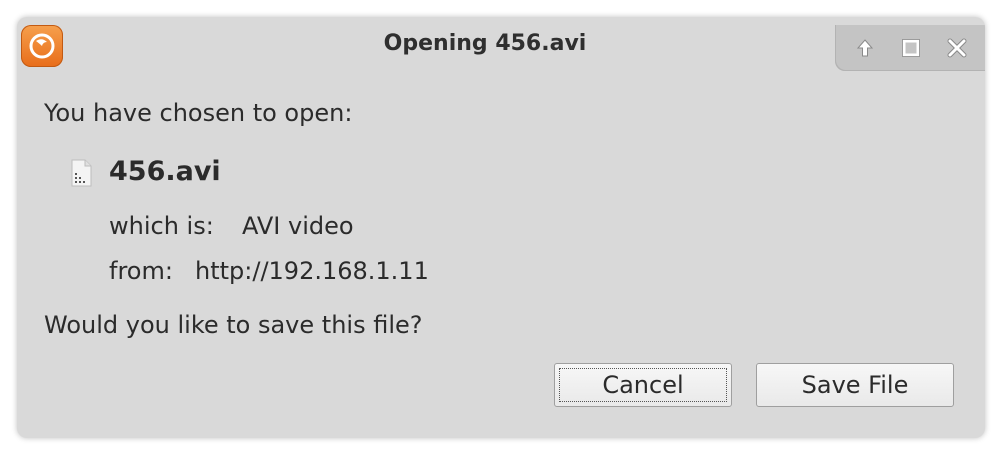 The width and height of the screenshot is (1003, 456). I want to click on maximize-icon, so click(911, 48).